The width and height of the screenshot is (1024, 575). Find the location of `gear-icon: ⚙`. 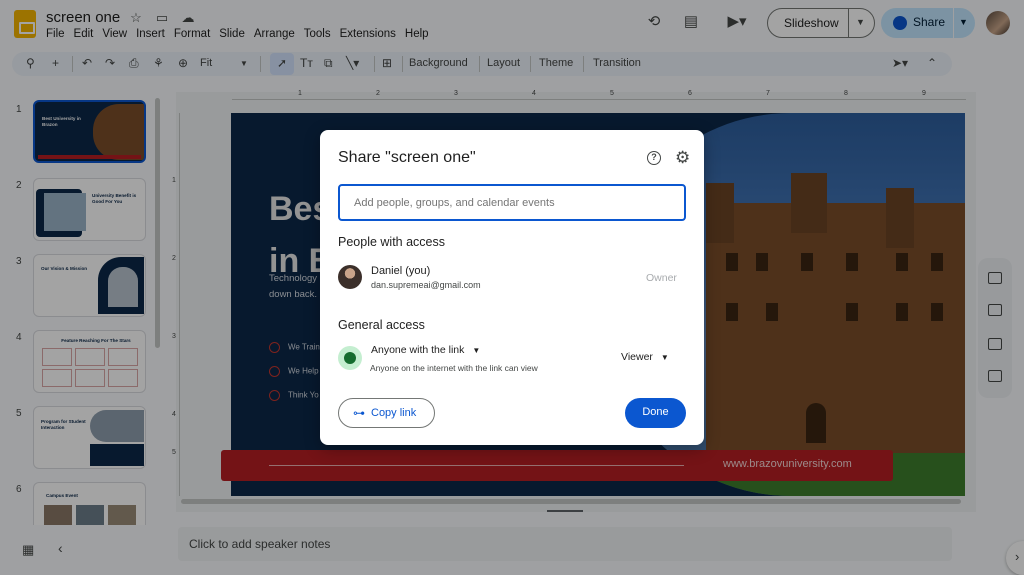

gear-icon: ⚙ is located at coordinates (682, 158).